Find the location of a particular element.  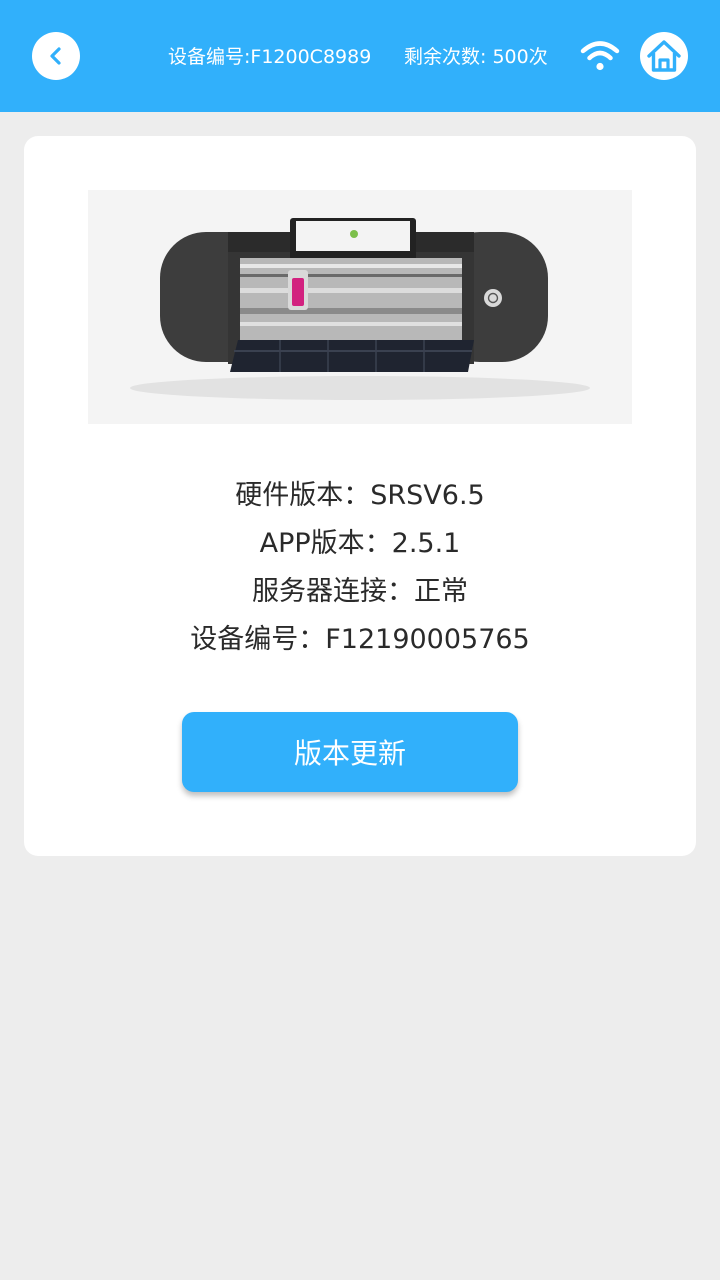

chevron-left-icon is located at coordinates (55, 56).